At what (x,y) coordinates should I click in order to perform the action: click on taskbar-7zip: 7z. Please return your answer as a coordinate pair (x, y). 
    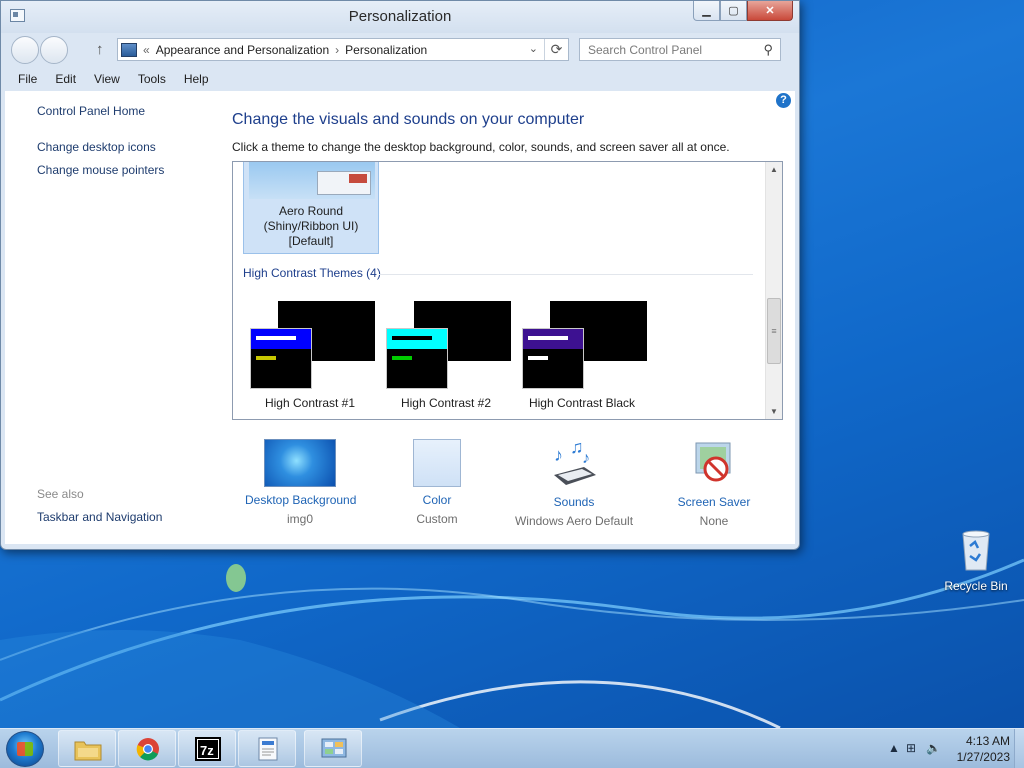
    Looking at the image, I should click on (207, 748).